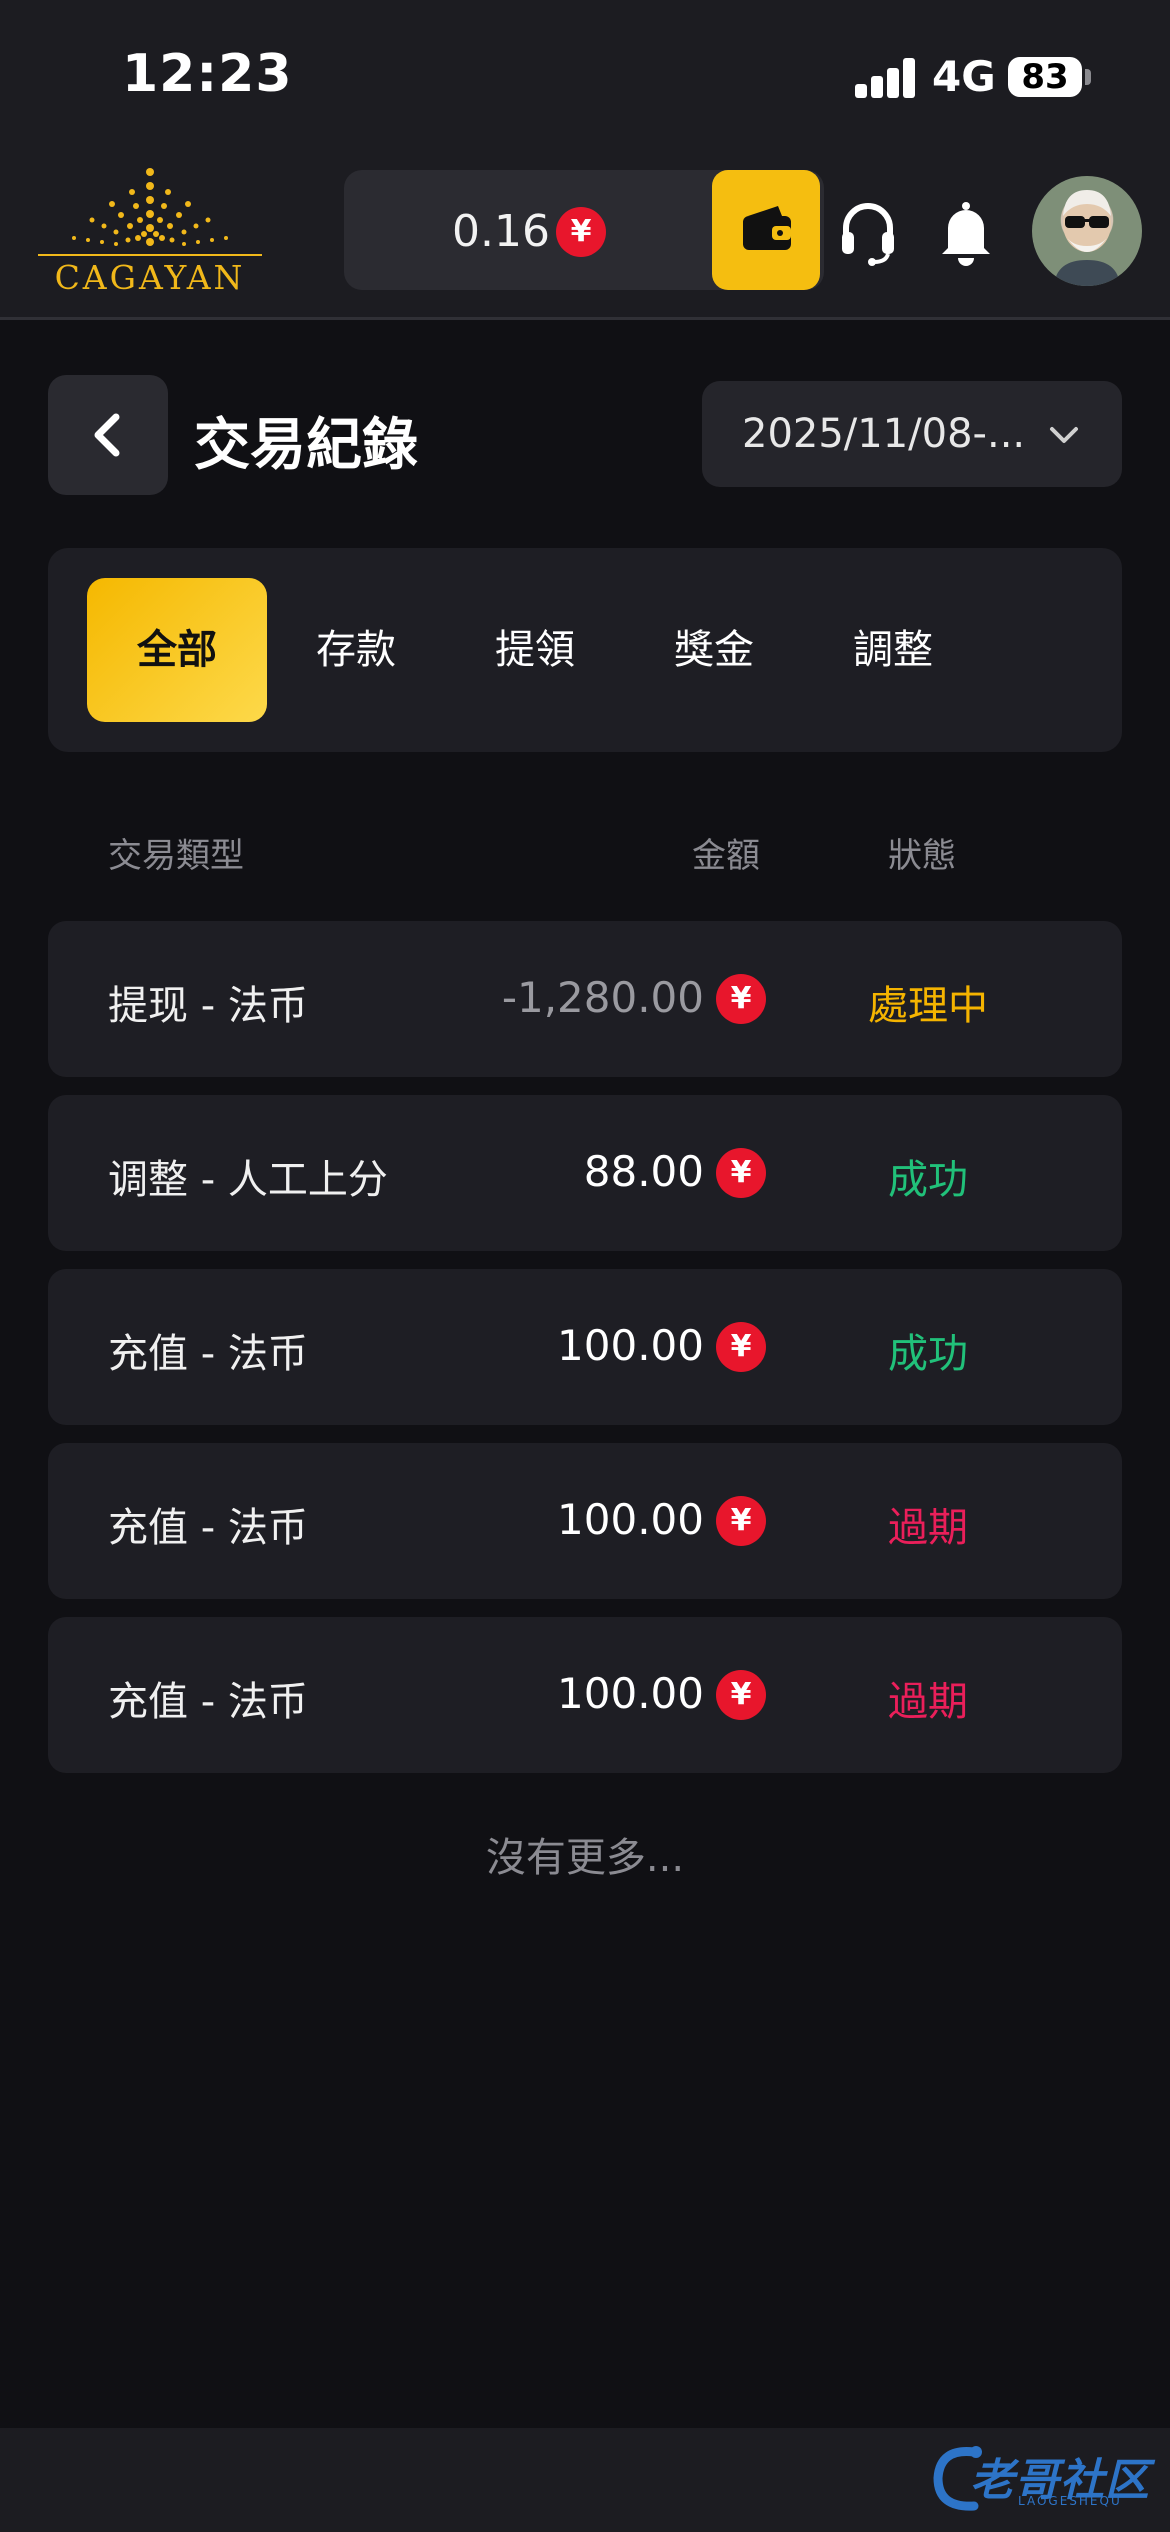 The image size is (1170, 2532). What do you see at coordinates (207, 74) in the screenshot?
I see `status-time: 12:23` at bounding box center [207, 74].